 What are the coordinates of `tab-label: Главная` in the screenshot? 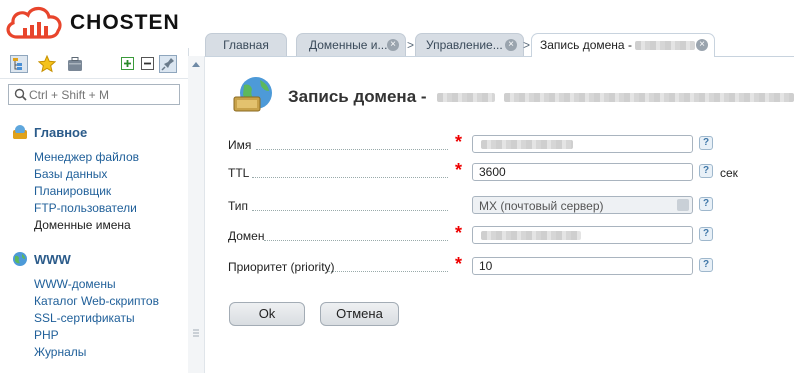 It's located at (246, 45).